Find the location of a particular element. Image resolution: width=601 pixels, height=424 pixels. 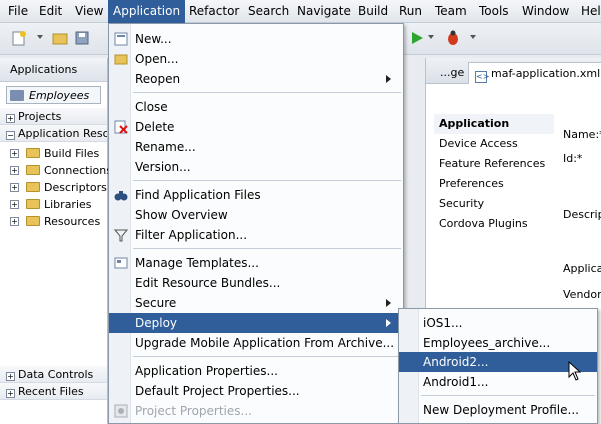

menu-item-label: Find Application Files is located at coordinates (198, 195).